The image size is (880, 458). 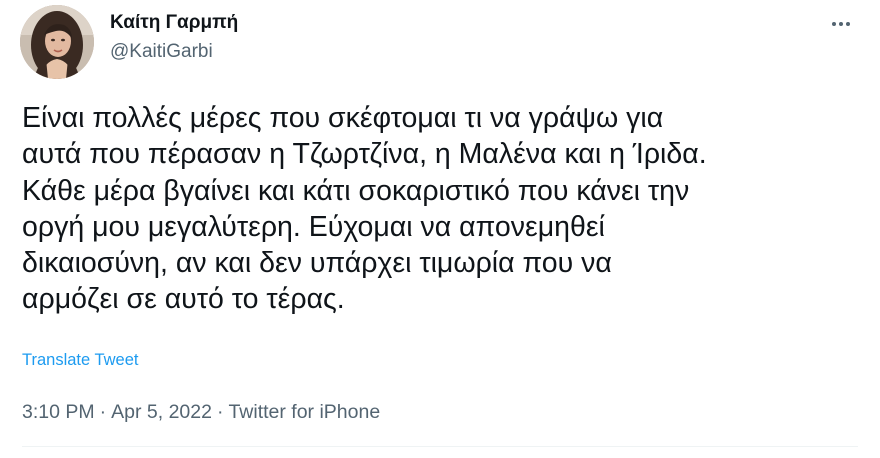 I want to click on tweet-metadata: 3:10 PM · Apr 5, 2022 · Twitter for iPhone, so click(x=201, y=412).